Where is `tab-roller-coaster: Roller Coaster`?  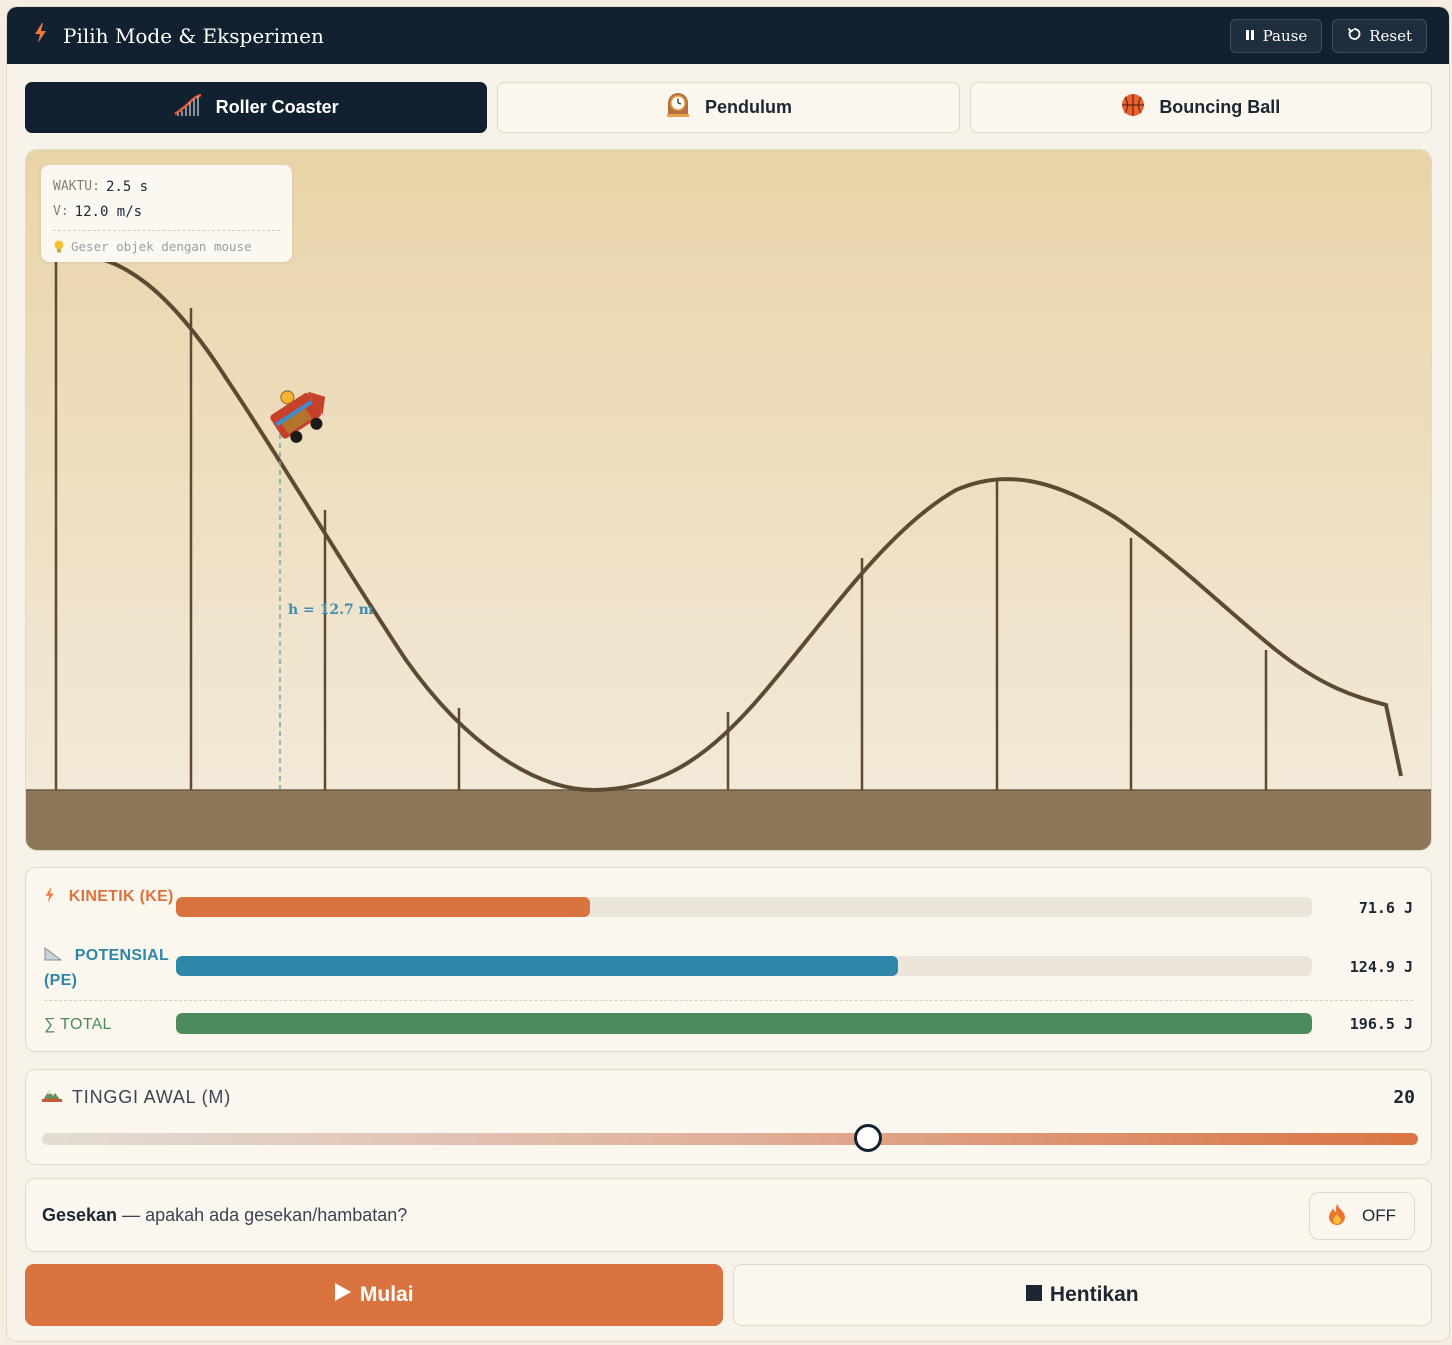
tab-roller-coaster: Roller Coaster is located at coordinates (256, 107).